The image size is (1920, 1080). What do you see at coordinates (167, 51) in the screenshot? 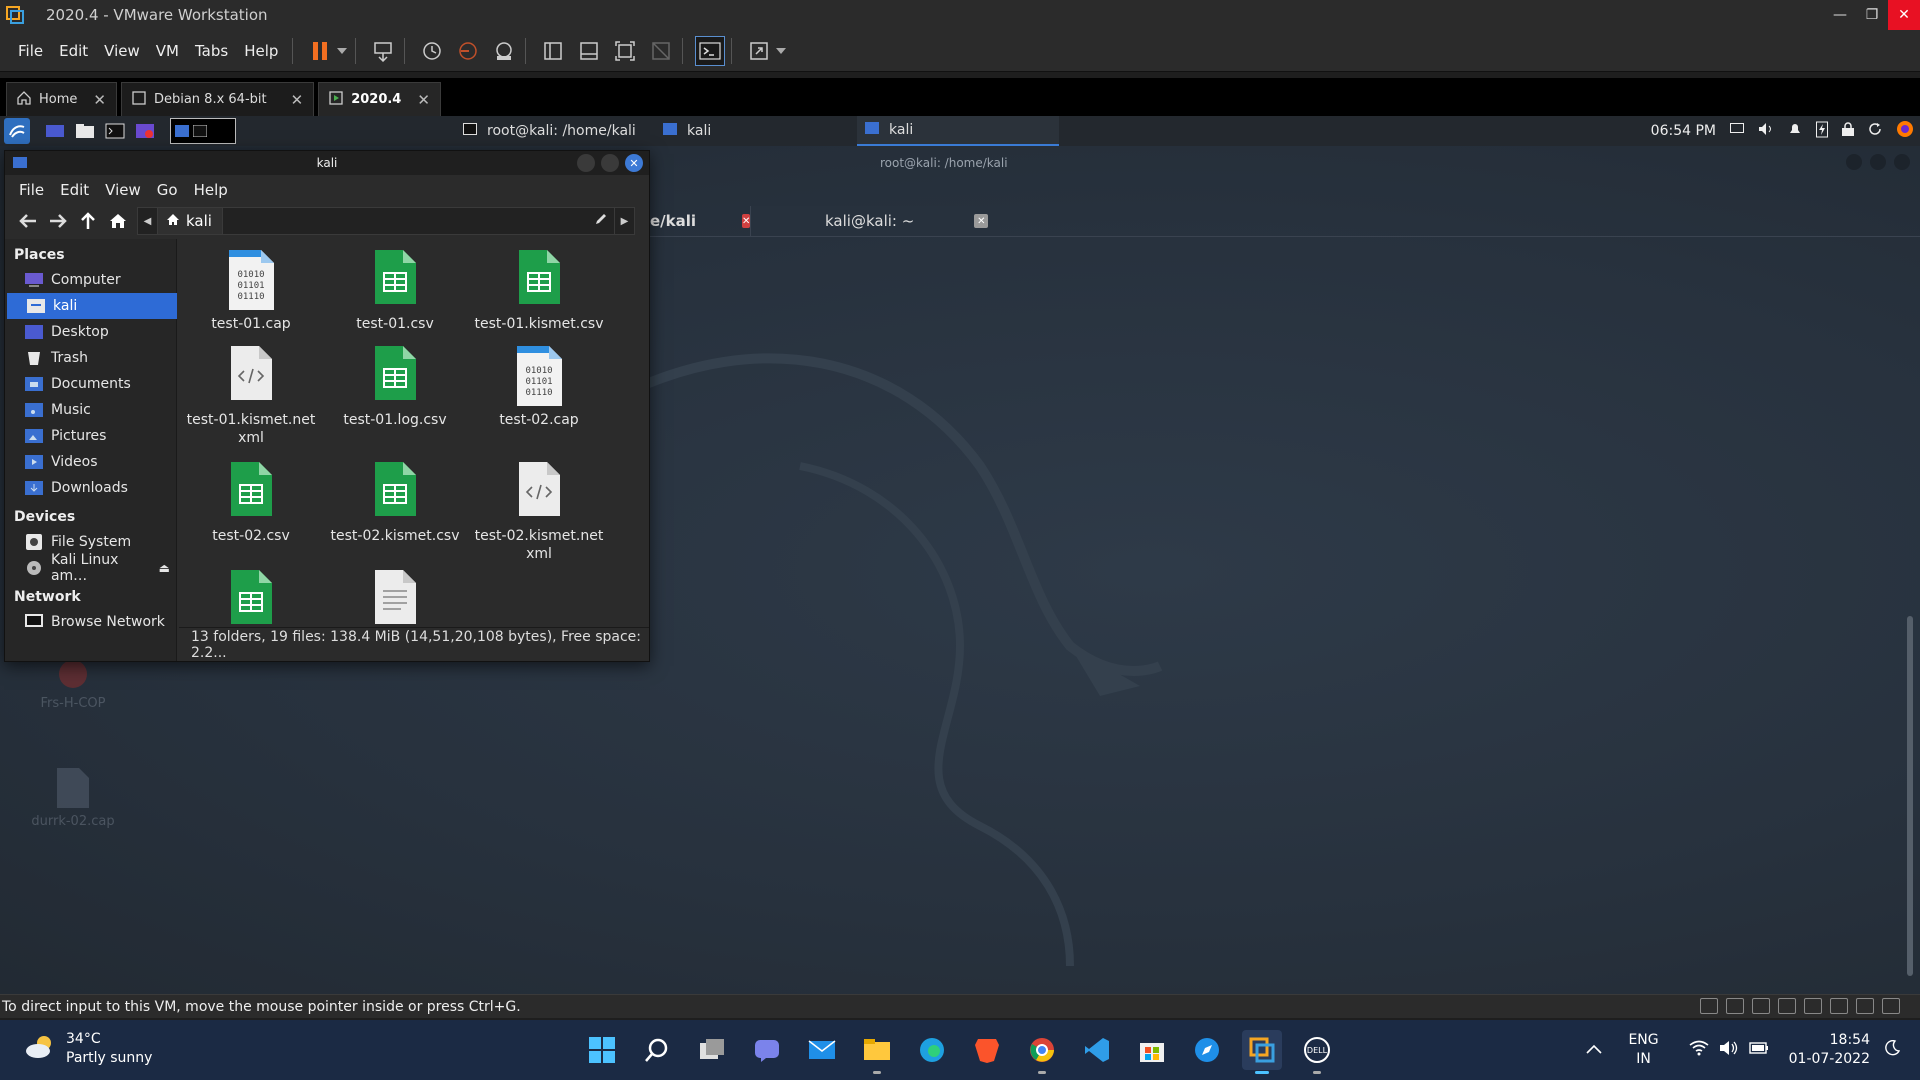
I see `menu-vm: VM` at bounding box center [167, 51].